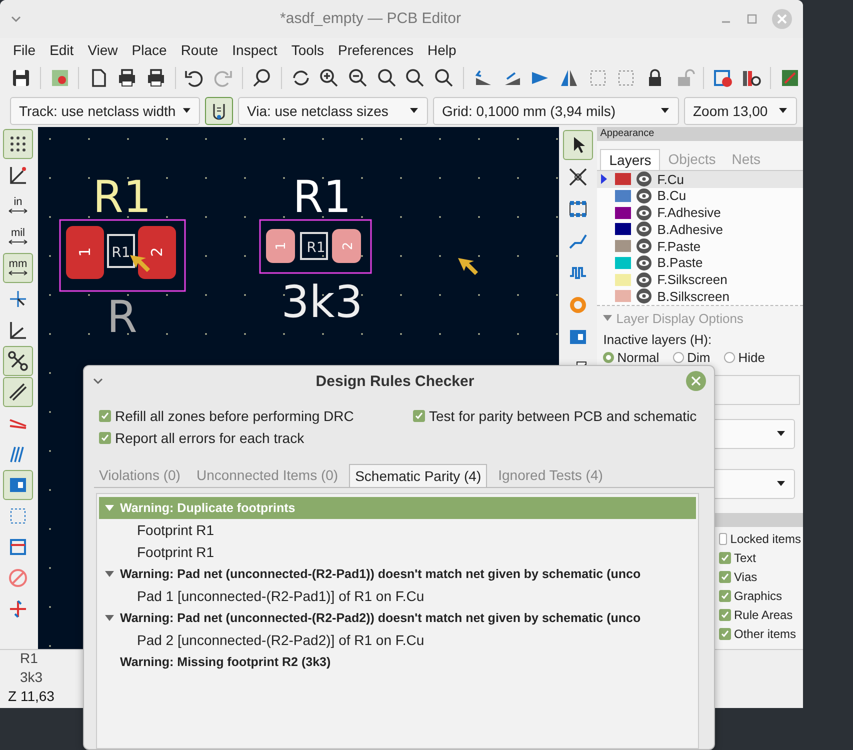  Describe the element at coordinates (679, 246) in the screenshot. I see `layer-name: F.Paste` at that location.